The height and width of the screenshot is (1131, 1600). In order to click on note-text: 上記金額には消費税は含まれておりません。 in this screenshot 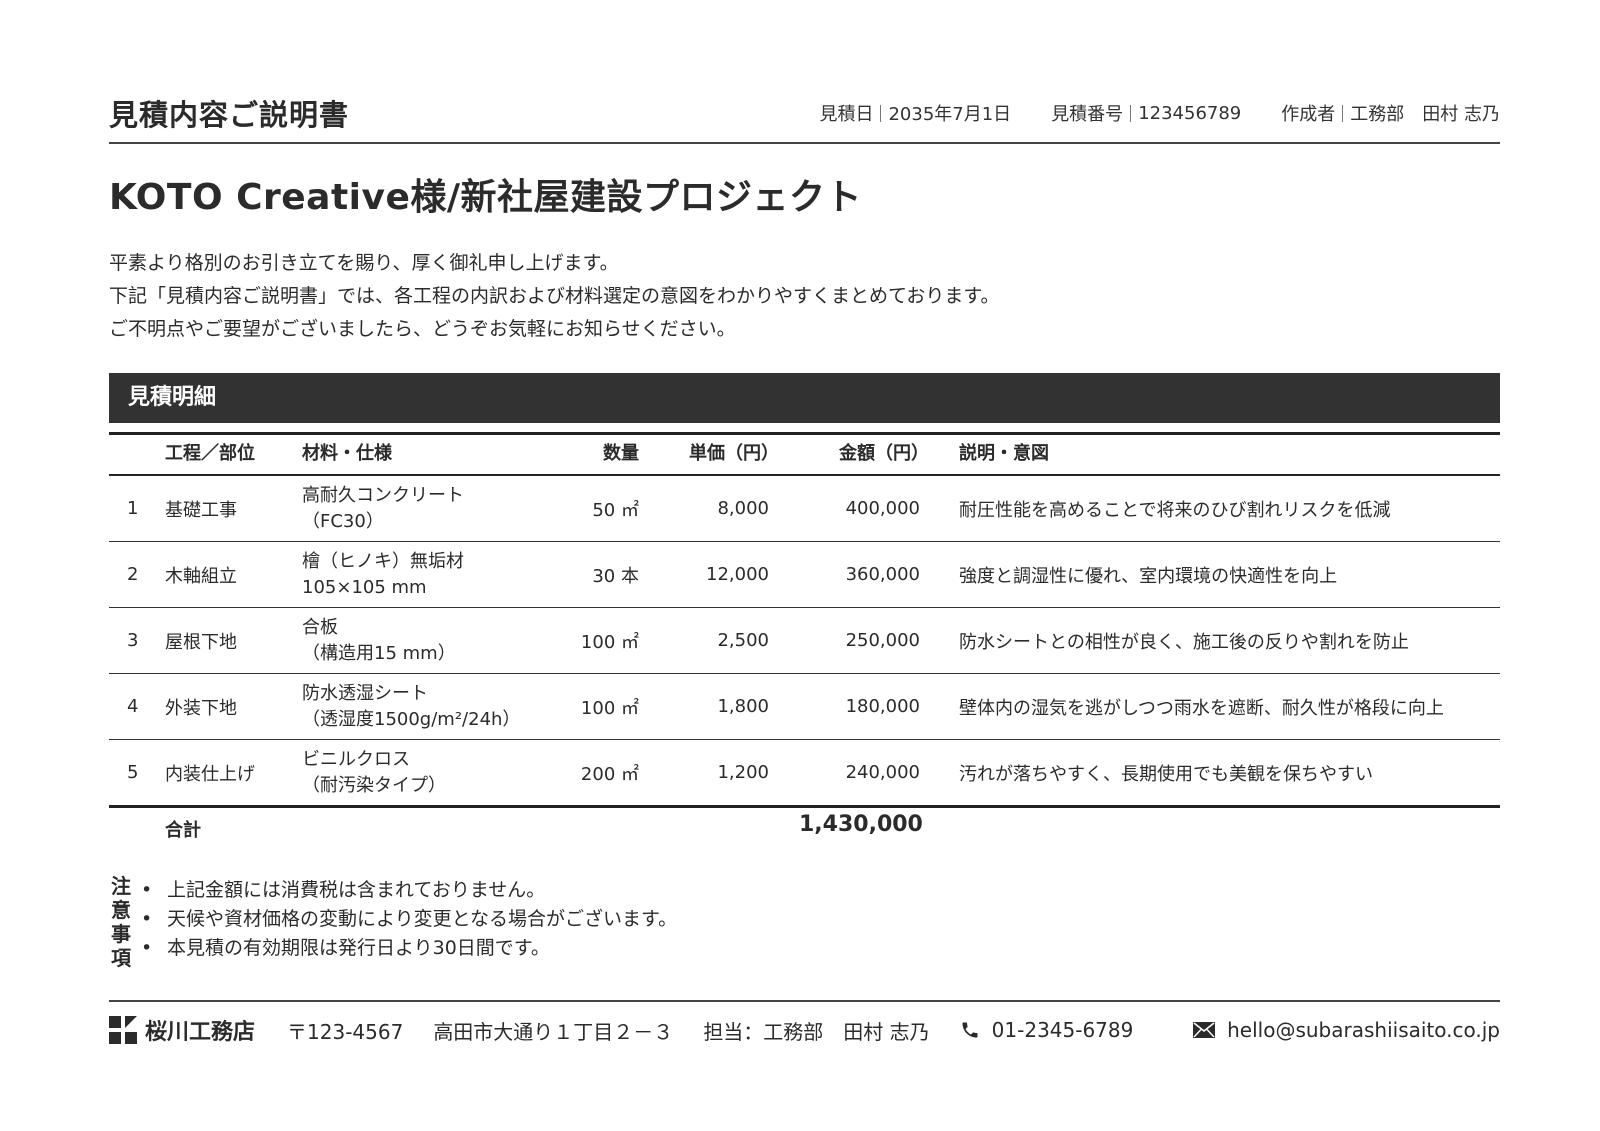, I will do `click(356, 890)`.